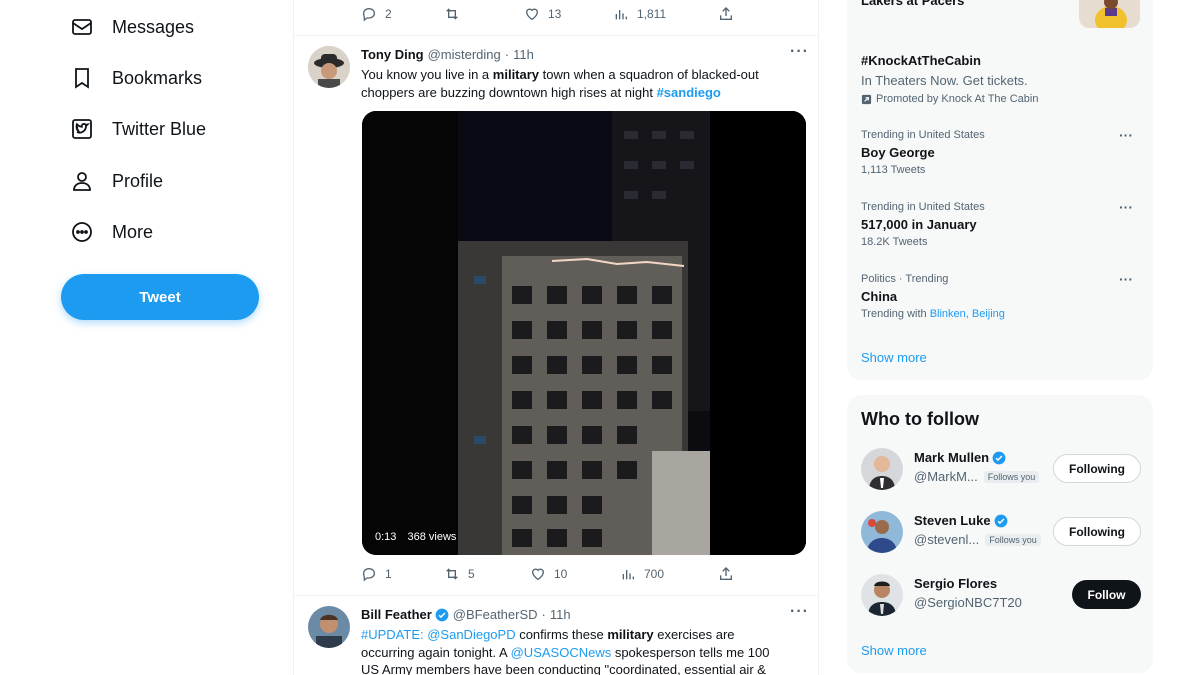  I want to click on user-name: Mark Mullen, so click(951, 457).